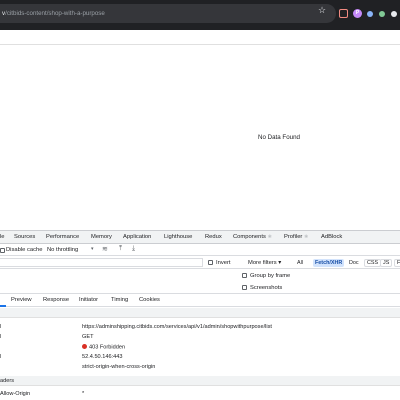 This screenshot has height=400, width=400. Describe the element at coordinates (279, 137) in the screenshot. I see `empty-state-message: No Data Found` at that location.